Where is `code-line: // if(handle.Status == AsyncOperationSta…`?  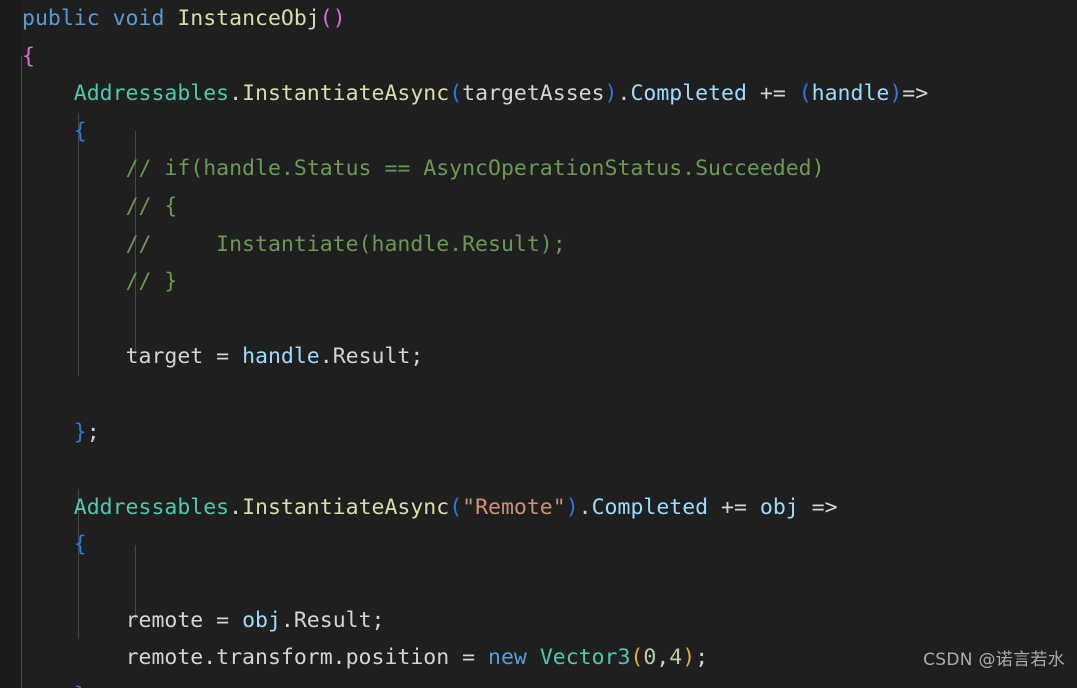
code-line: // if(handle.Status == AsyncOperationSta… is located at coordinates (538, 169).